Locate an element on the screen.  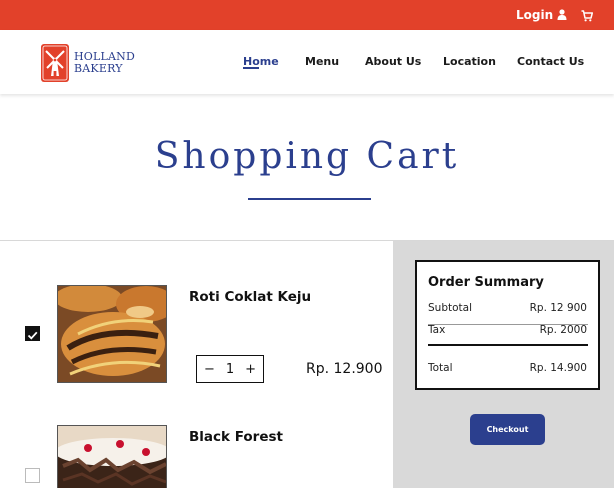
tax-value: Rp. 2000 is located at coordinates (563, 330).